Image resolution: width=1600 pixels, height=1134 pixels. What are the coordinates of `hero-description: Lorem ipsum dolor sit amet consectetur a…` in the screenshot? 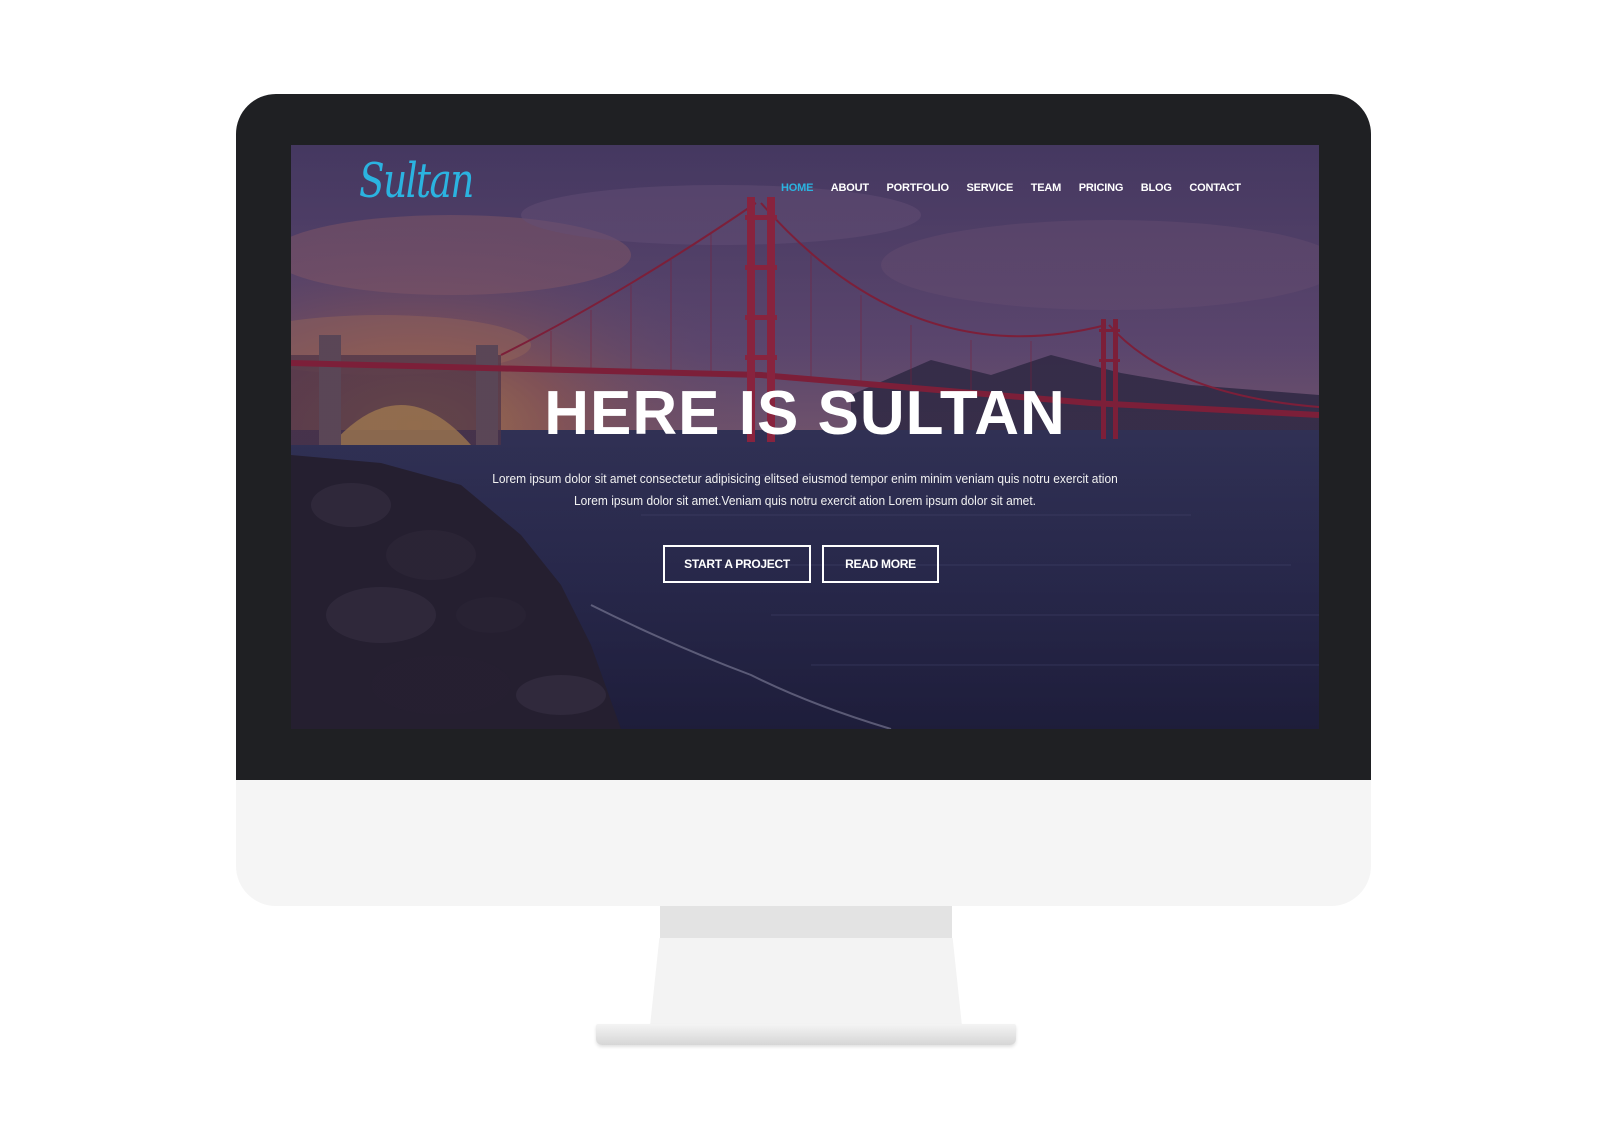 It's located at (805, 490).